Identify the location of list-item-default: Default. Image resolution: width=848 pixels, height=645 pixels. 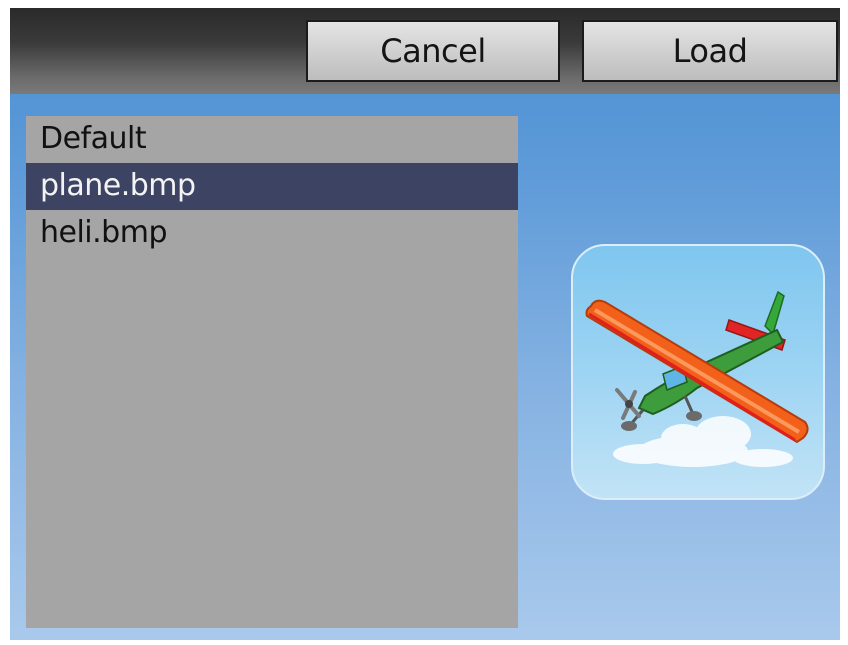
(272, 139).